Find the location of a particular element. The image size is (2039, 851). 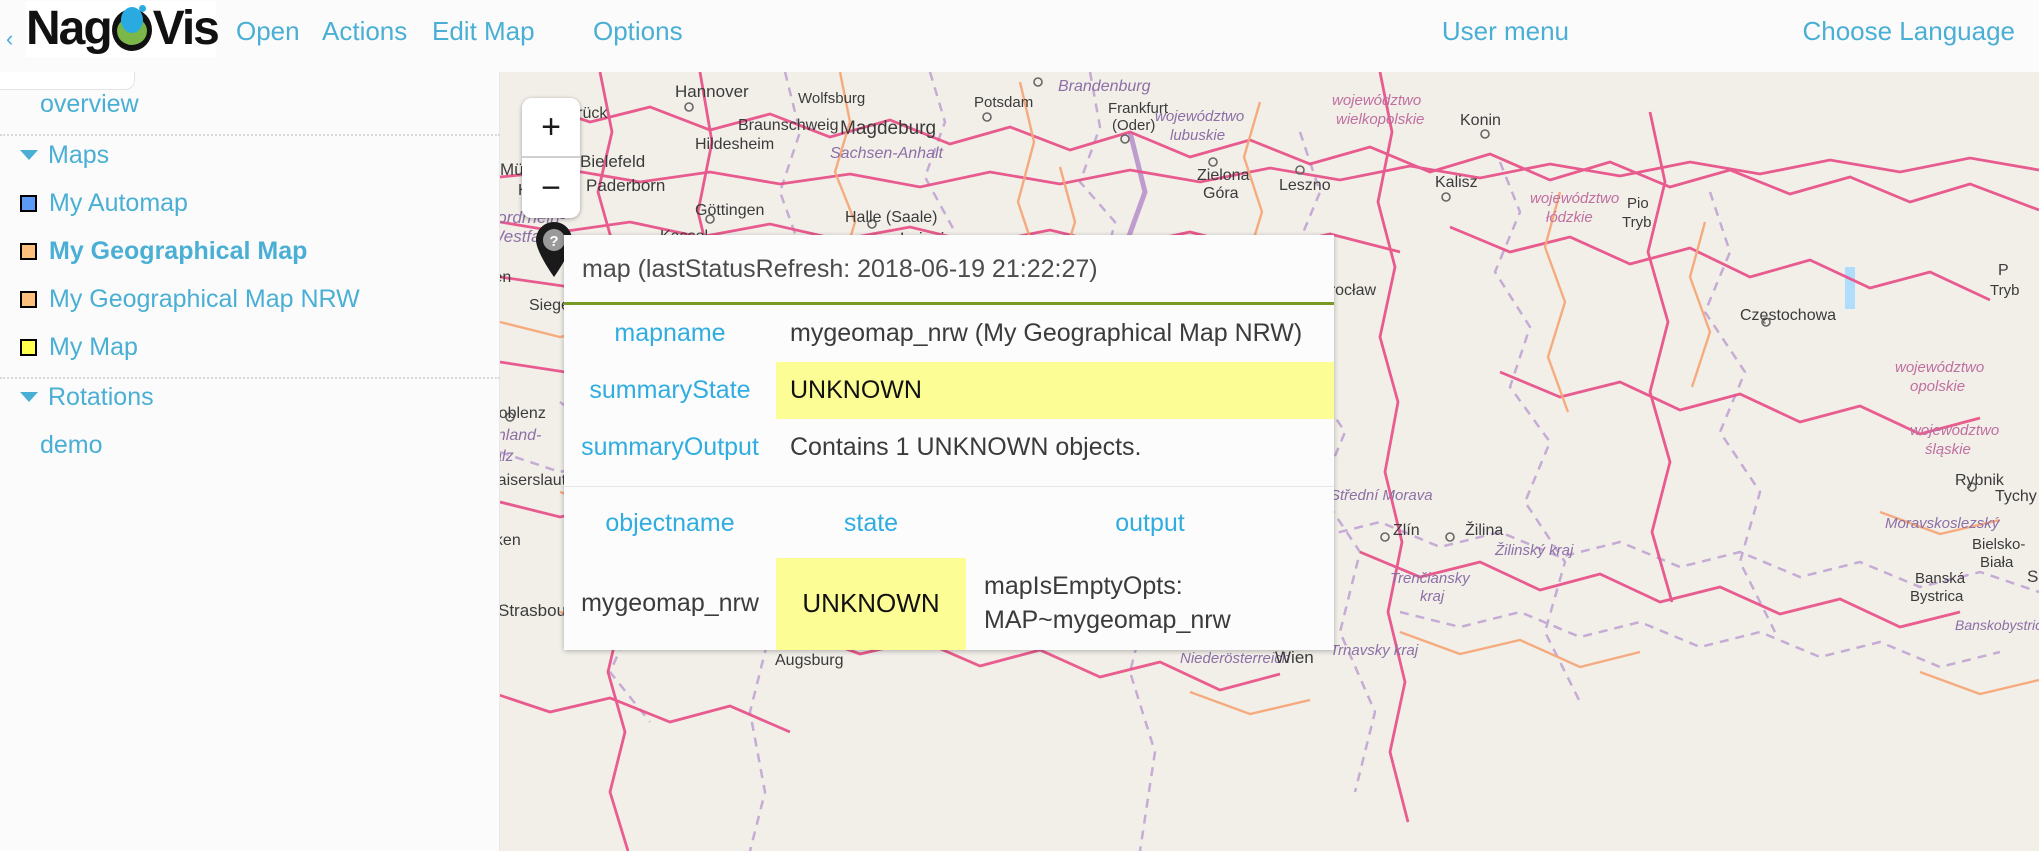

zoom-out-button: − is located at coordinates (551, 188).